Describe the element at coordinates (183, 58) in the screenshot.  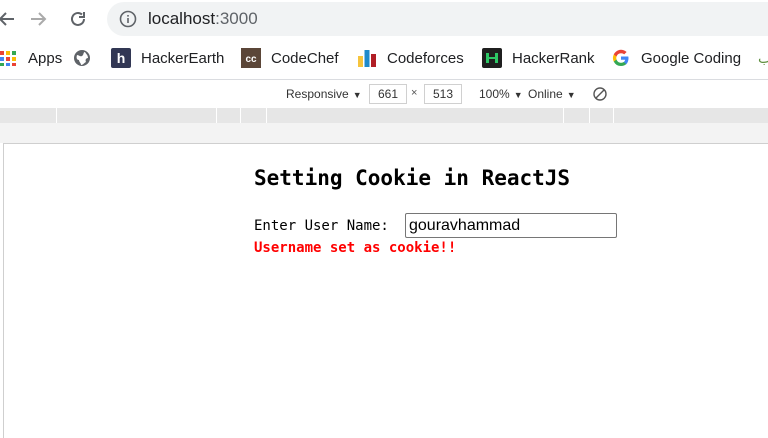
I see `bookmark-label: HackerEarth` at that location.